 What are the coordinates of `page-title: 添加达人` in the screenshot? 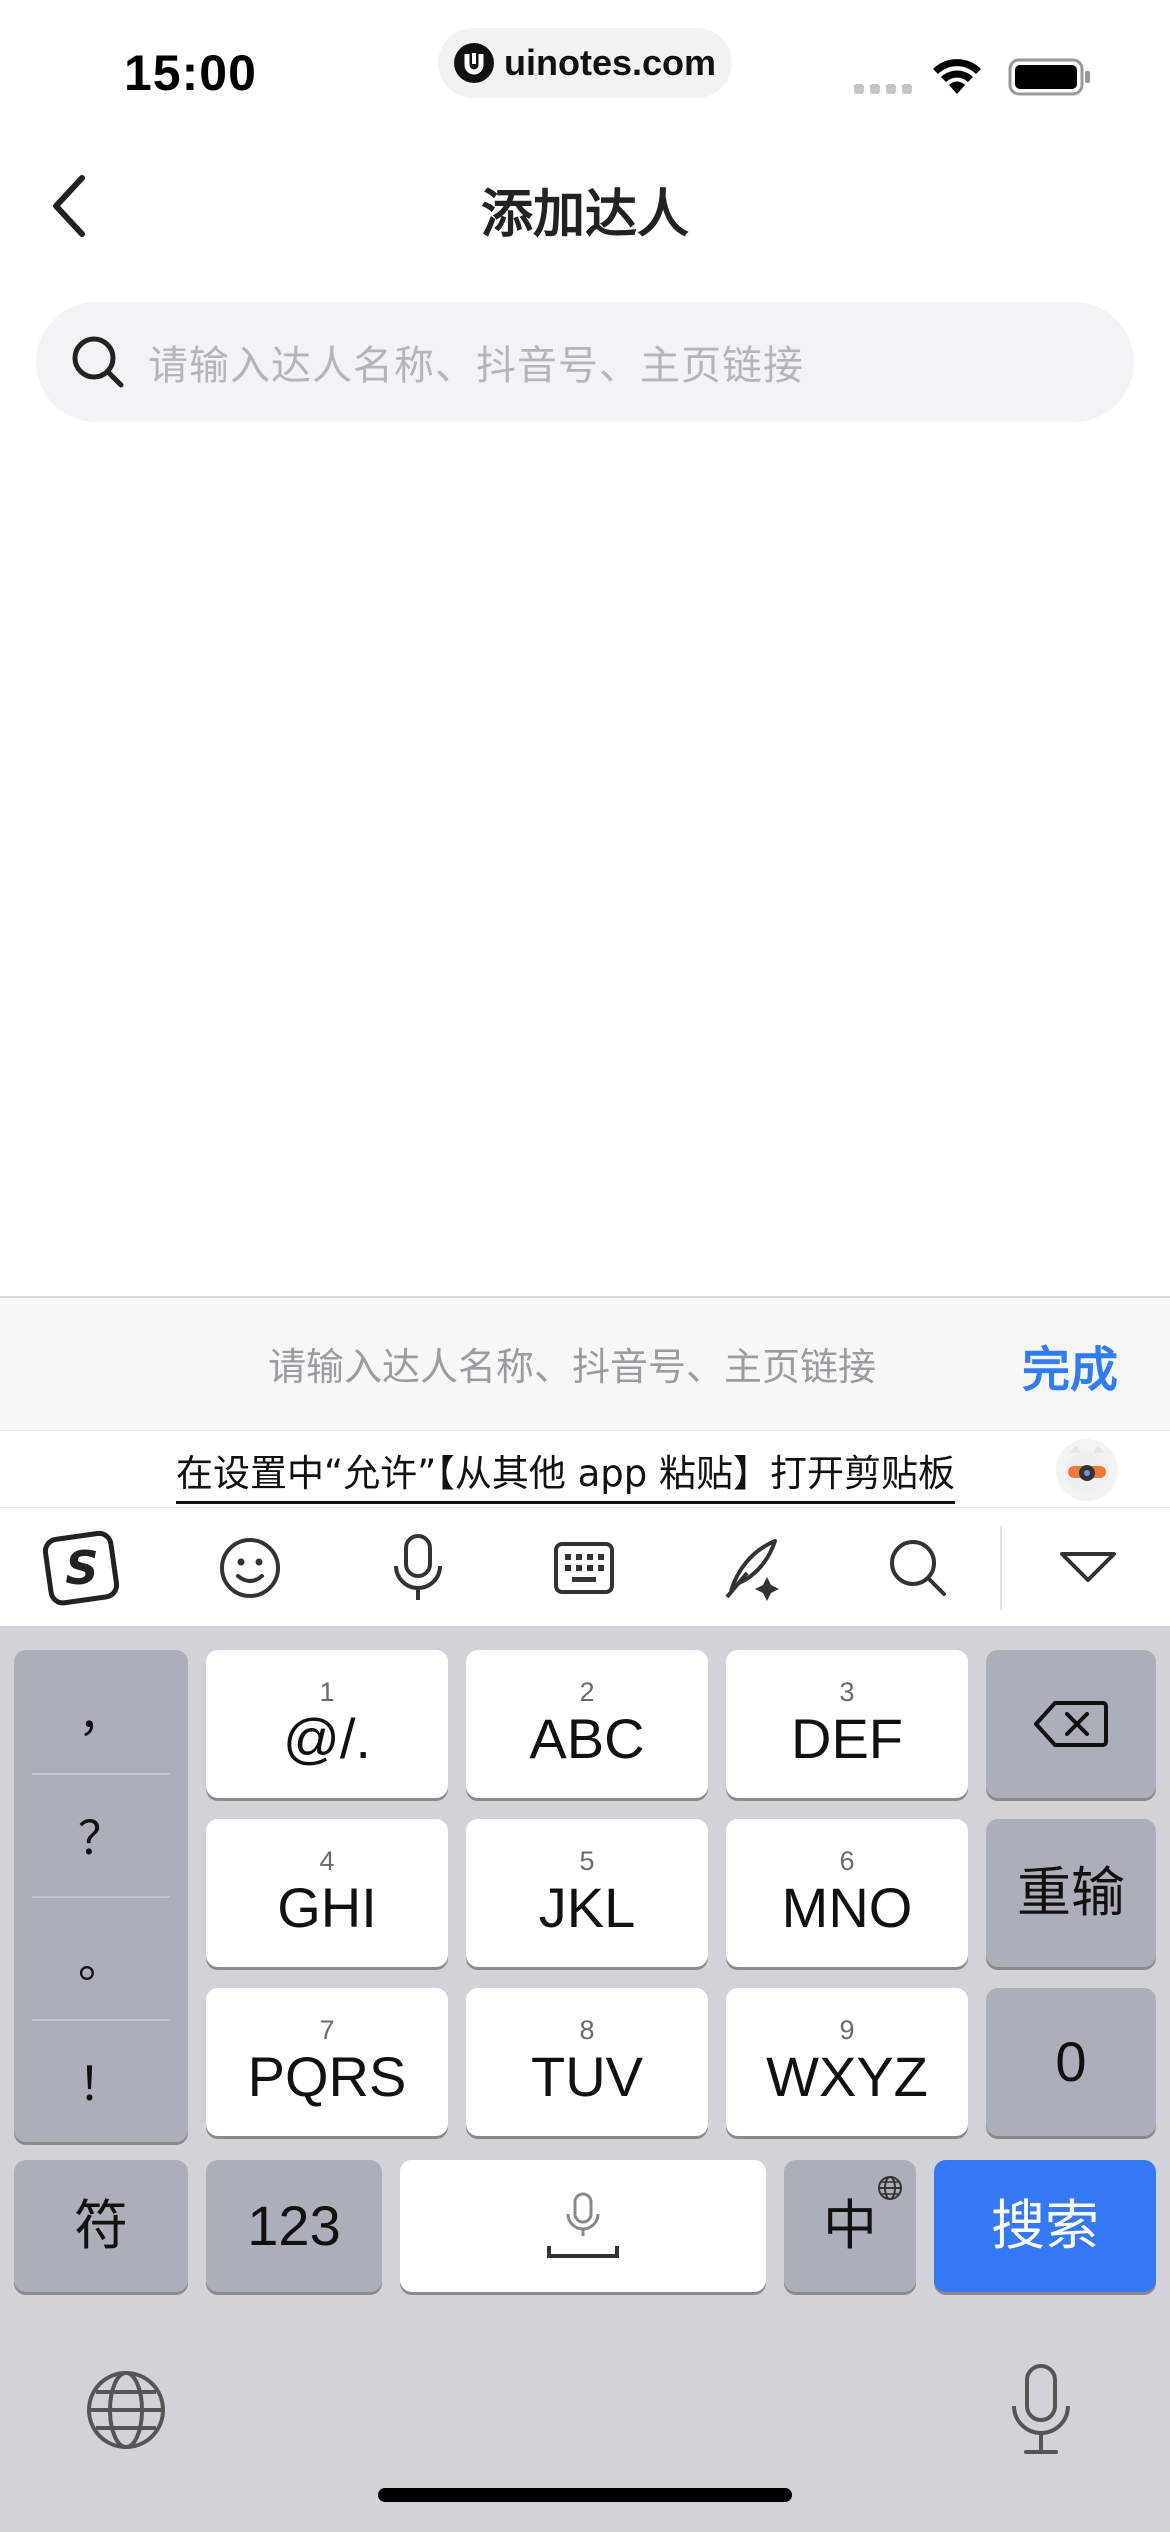 It's located at (584, 215).